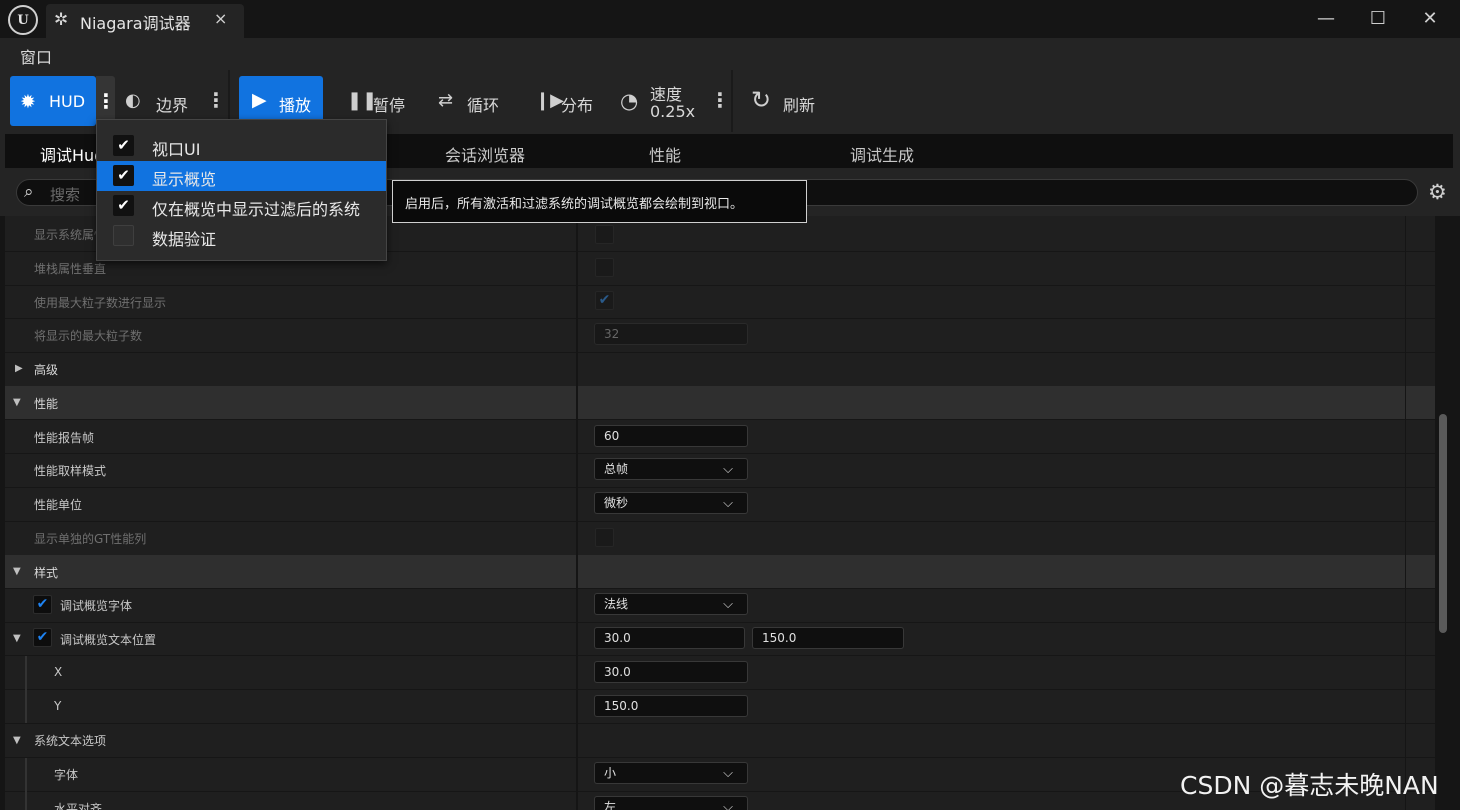  Describe the element at coordinates (58, 505) in the screenshot. I see `property-label: 性能单位` at that location.